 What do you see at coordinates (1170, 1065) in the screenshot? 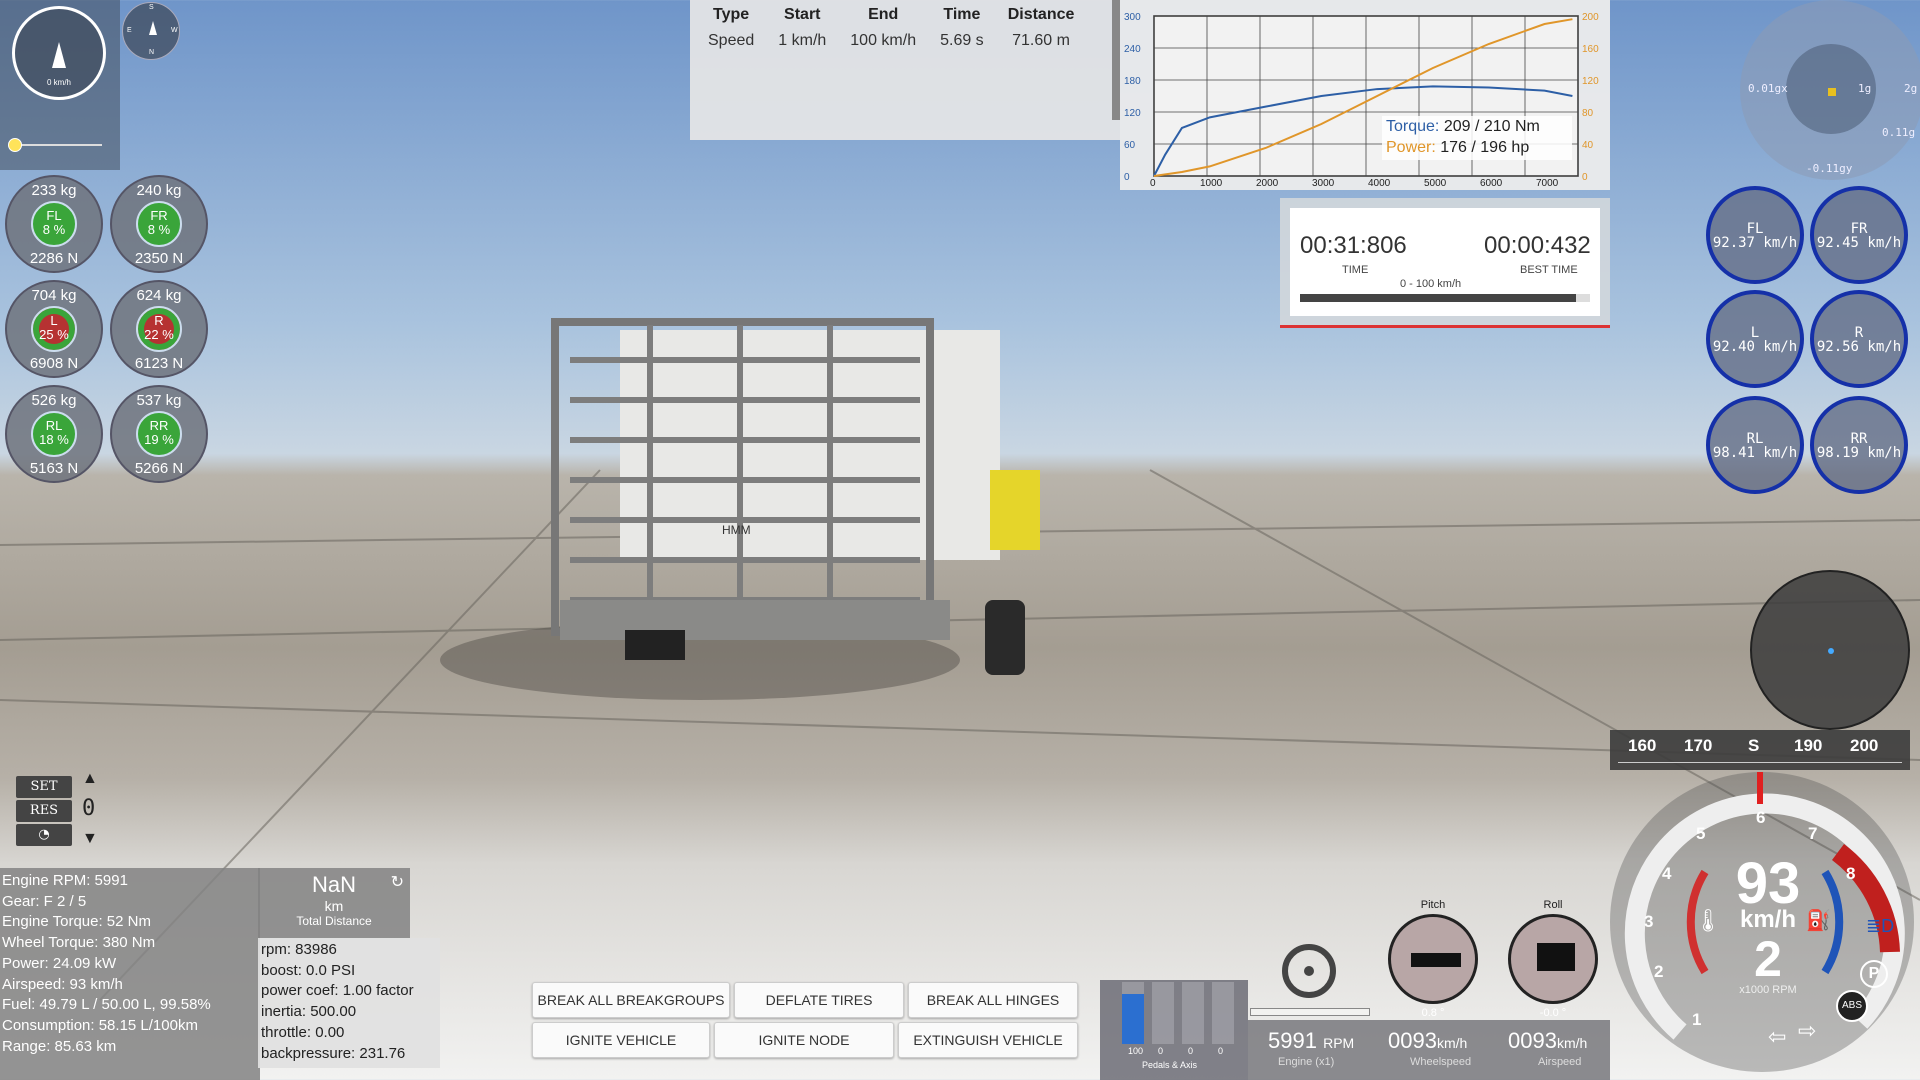
I see `pedals-label: Pedals & Axis` at bounding box center [1170, 1065].